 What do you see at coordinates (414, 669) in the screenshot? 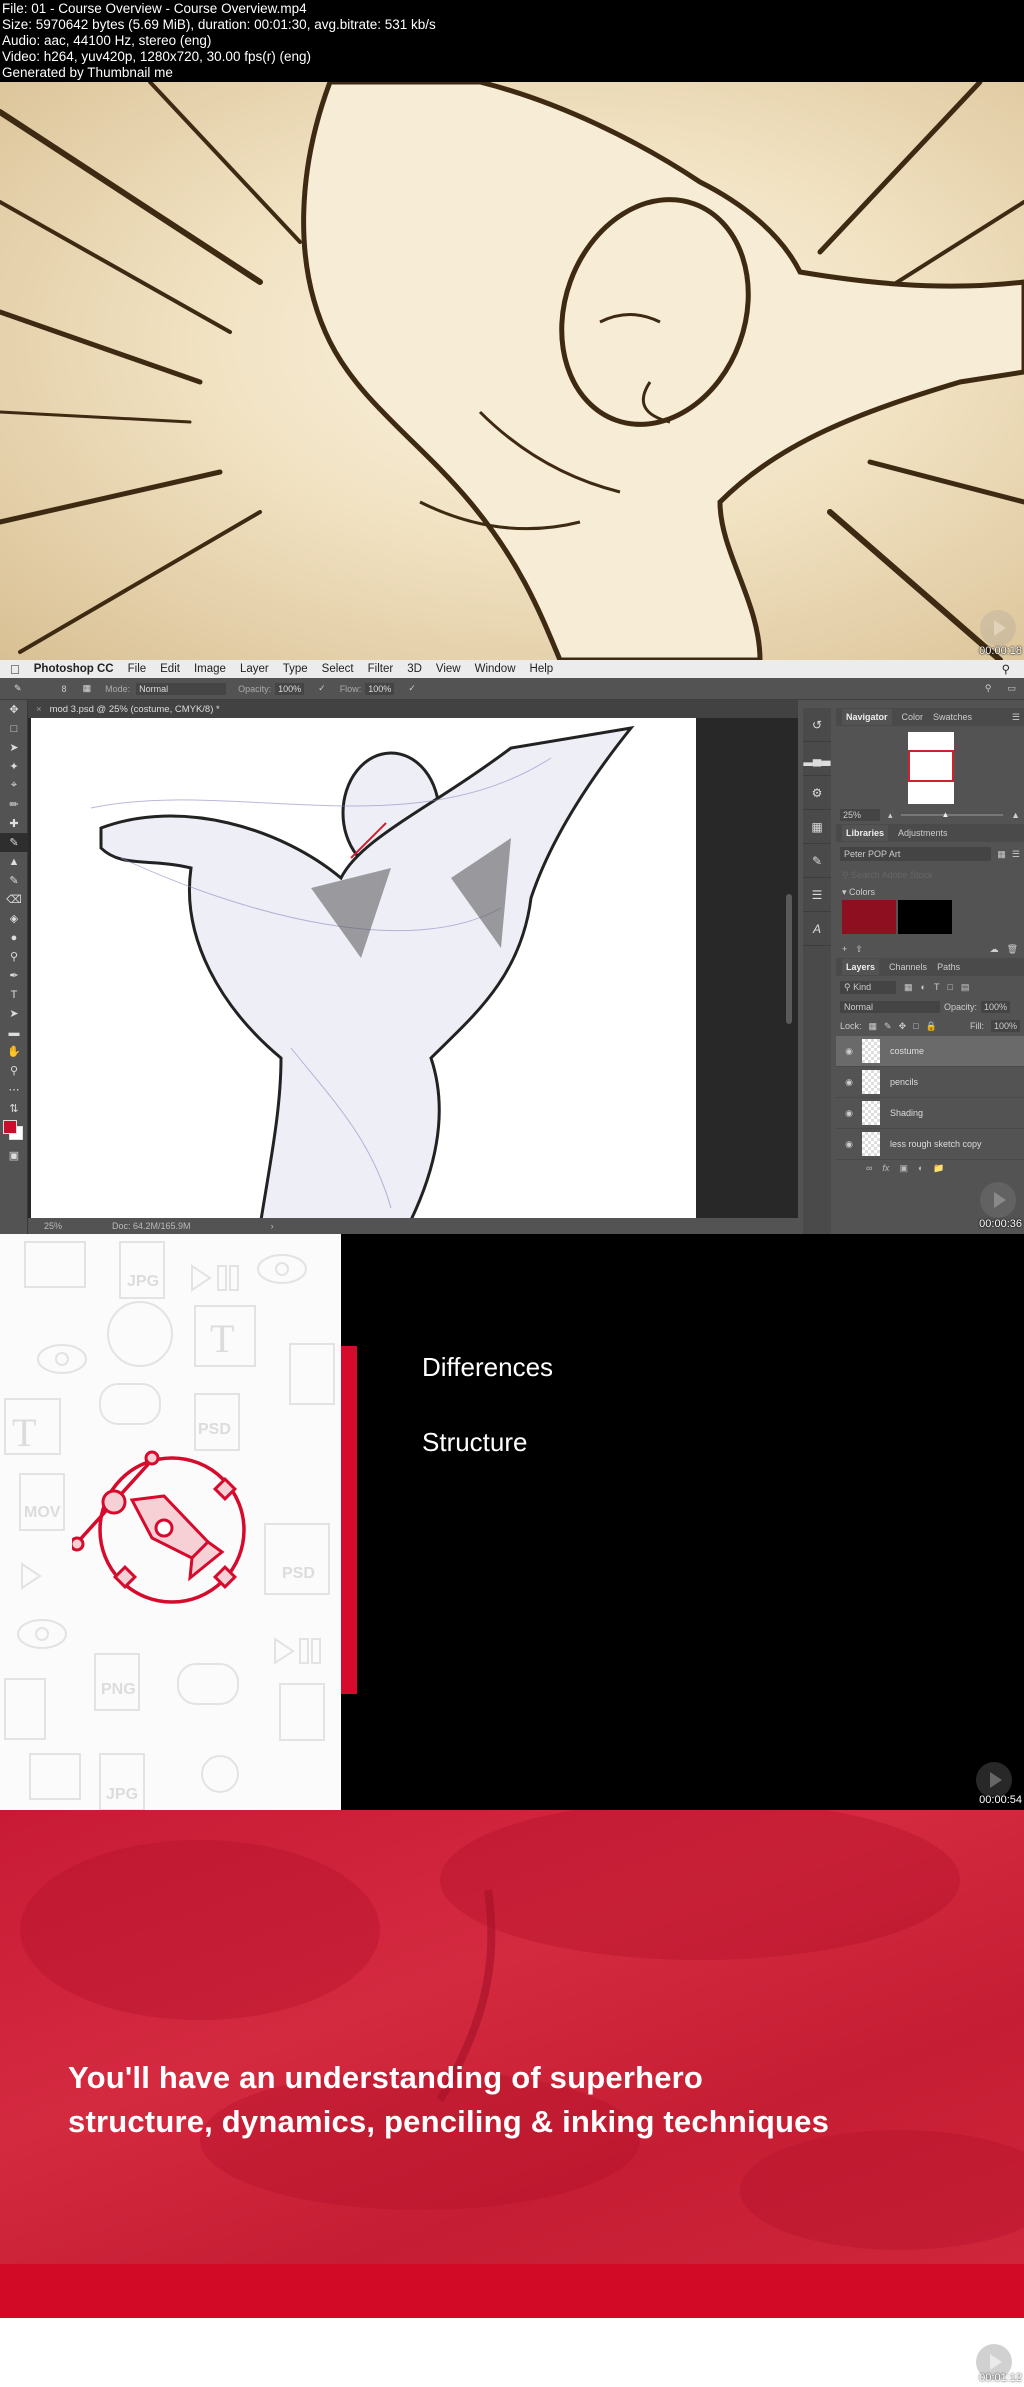
I see `menu-3d: 3D` at bounding box center [414, 669].